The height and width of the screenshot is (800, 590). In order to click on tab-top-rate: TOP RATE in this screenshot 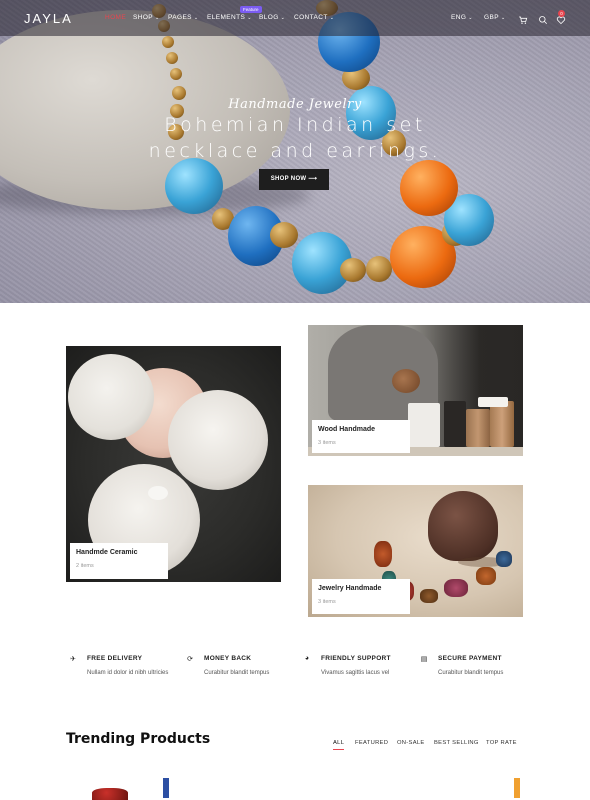, I will do `click(501, 743)`.